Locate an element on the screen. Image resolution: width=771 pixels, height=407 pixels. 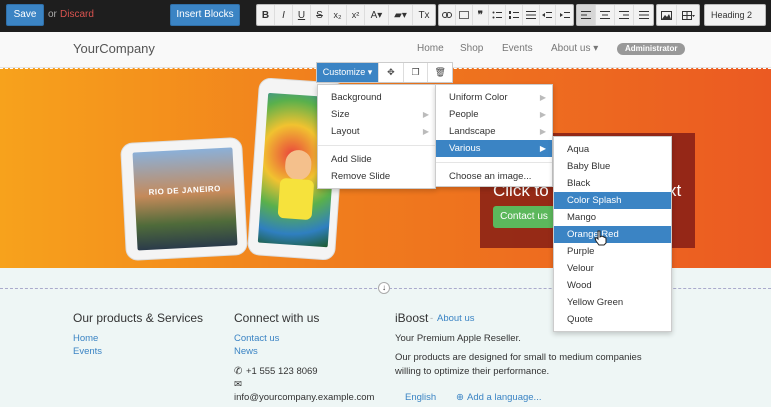
arrow-down-icon: ↓ is located at coordinates (384, 288).